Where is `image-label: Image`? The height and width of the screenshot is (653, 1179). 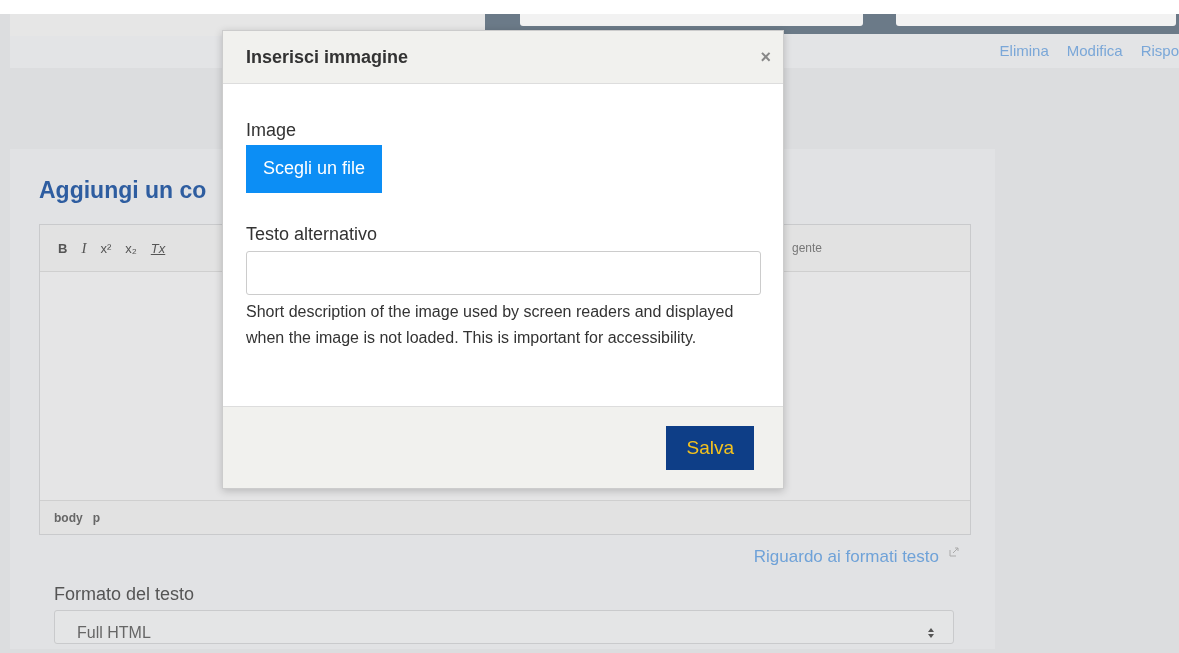
image-label: Image is located at coordinates (272, 130).